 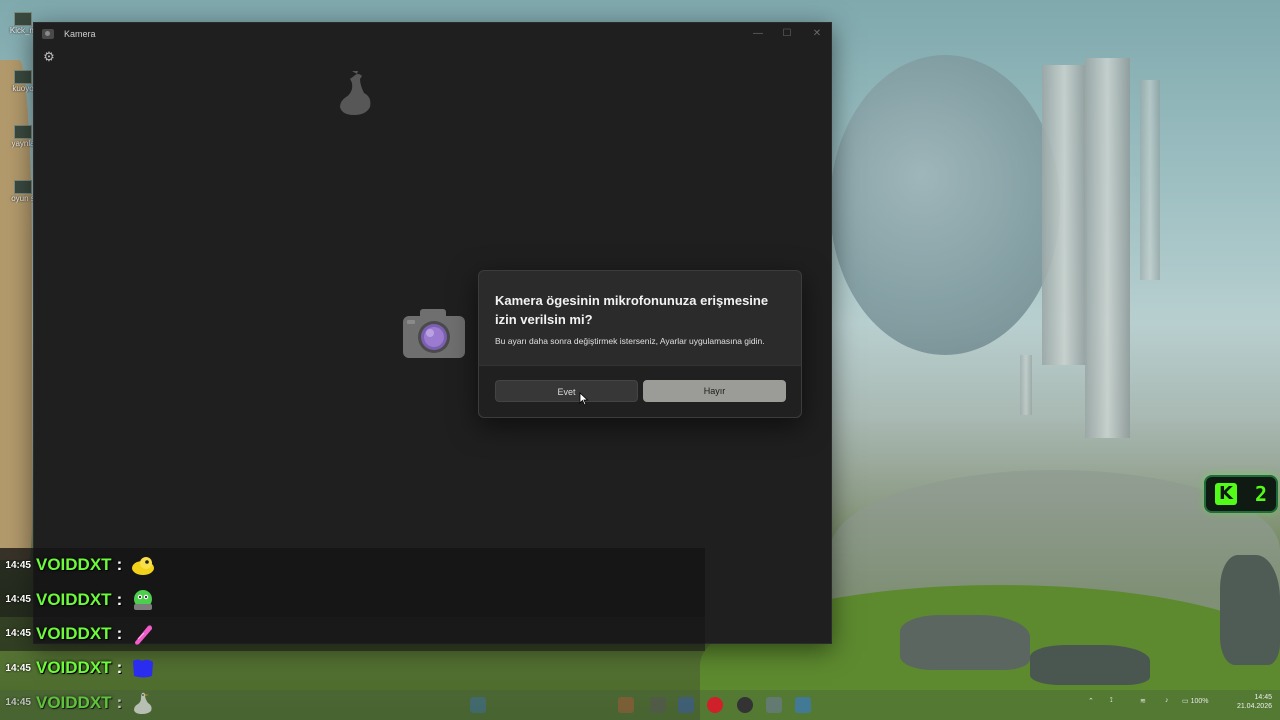 I want to click on mouse-cursor-icon, so click(x=584, y=399).